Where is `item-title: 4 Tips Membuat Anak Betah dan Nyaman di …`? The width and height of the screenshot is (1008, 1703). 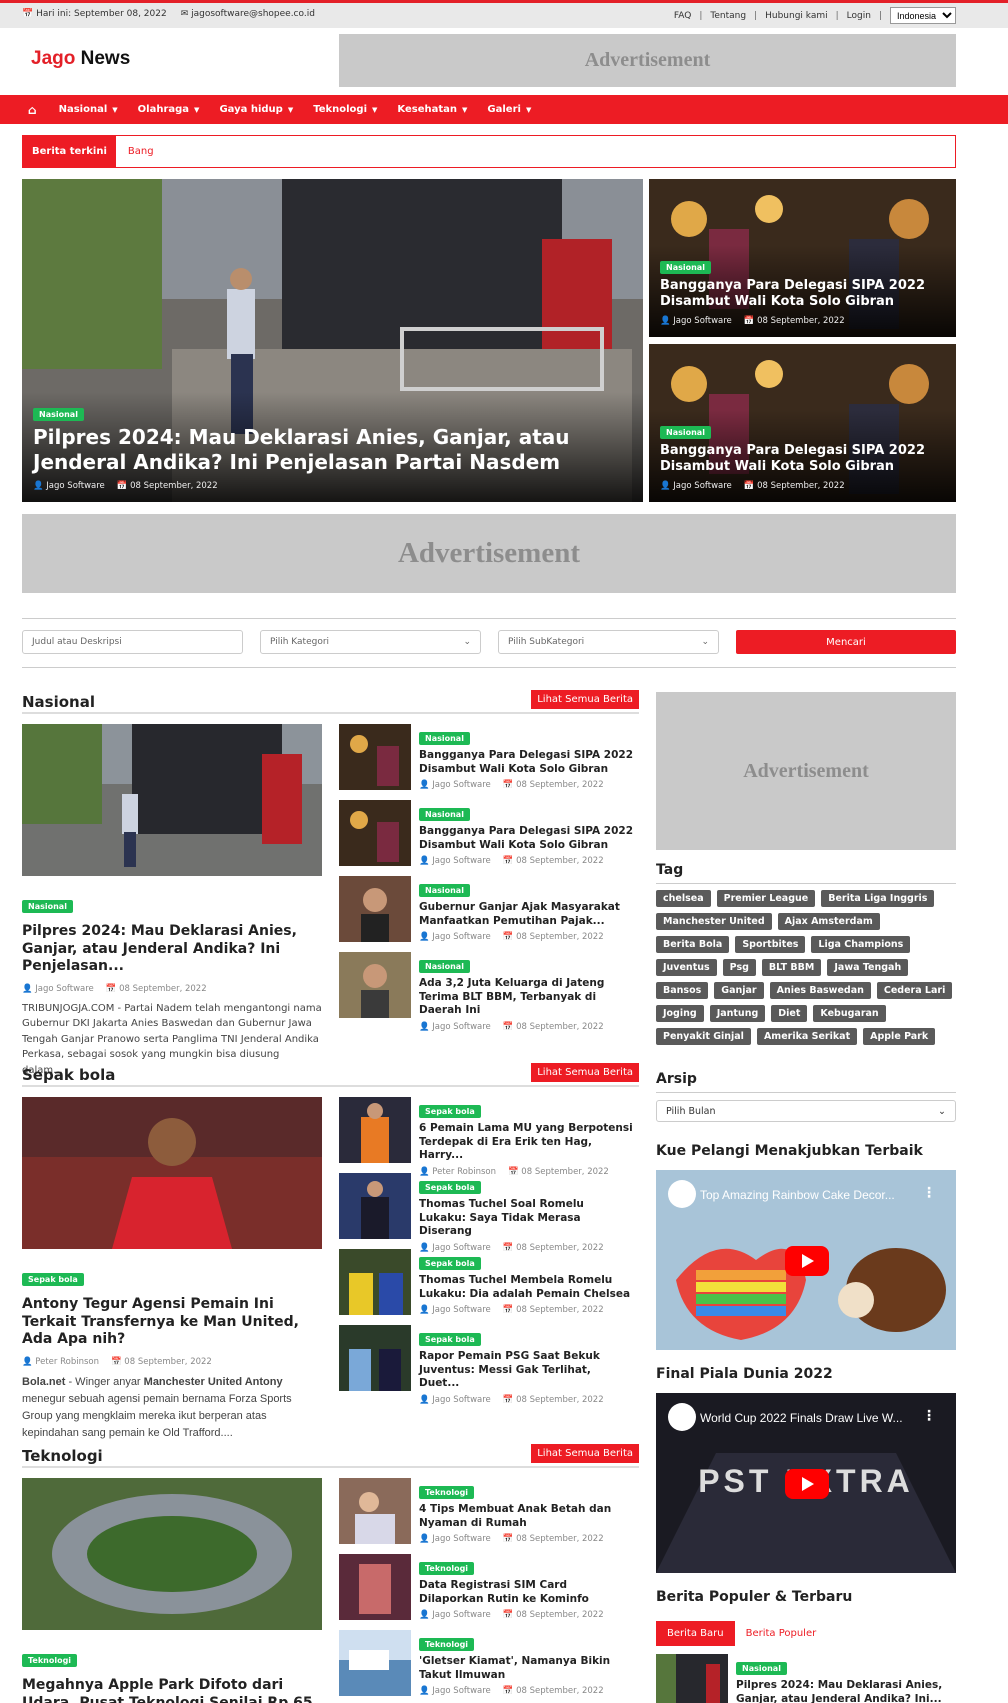
item-title: 4 Tips Membuat Anak Betah dan Nyaman di … is located at coordinates (526, 1516).